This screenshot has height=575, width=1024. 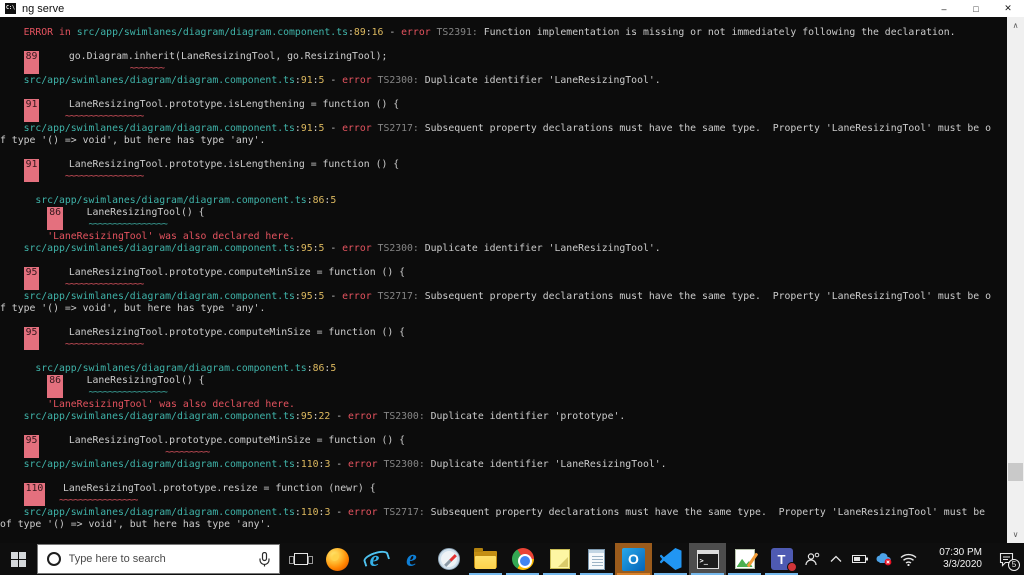 What do you see at coordinates (633, 559) in the screenshot?
I see `taskbar-app-outlook` at bounding box center [633, 559].